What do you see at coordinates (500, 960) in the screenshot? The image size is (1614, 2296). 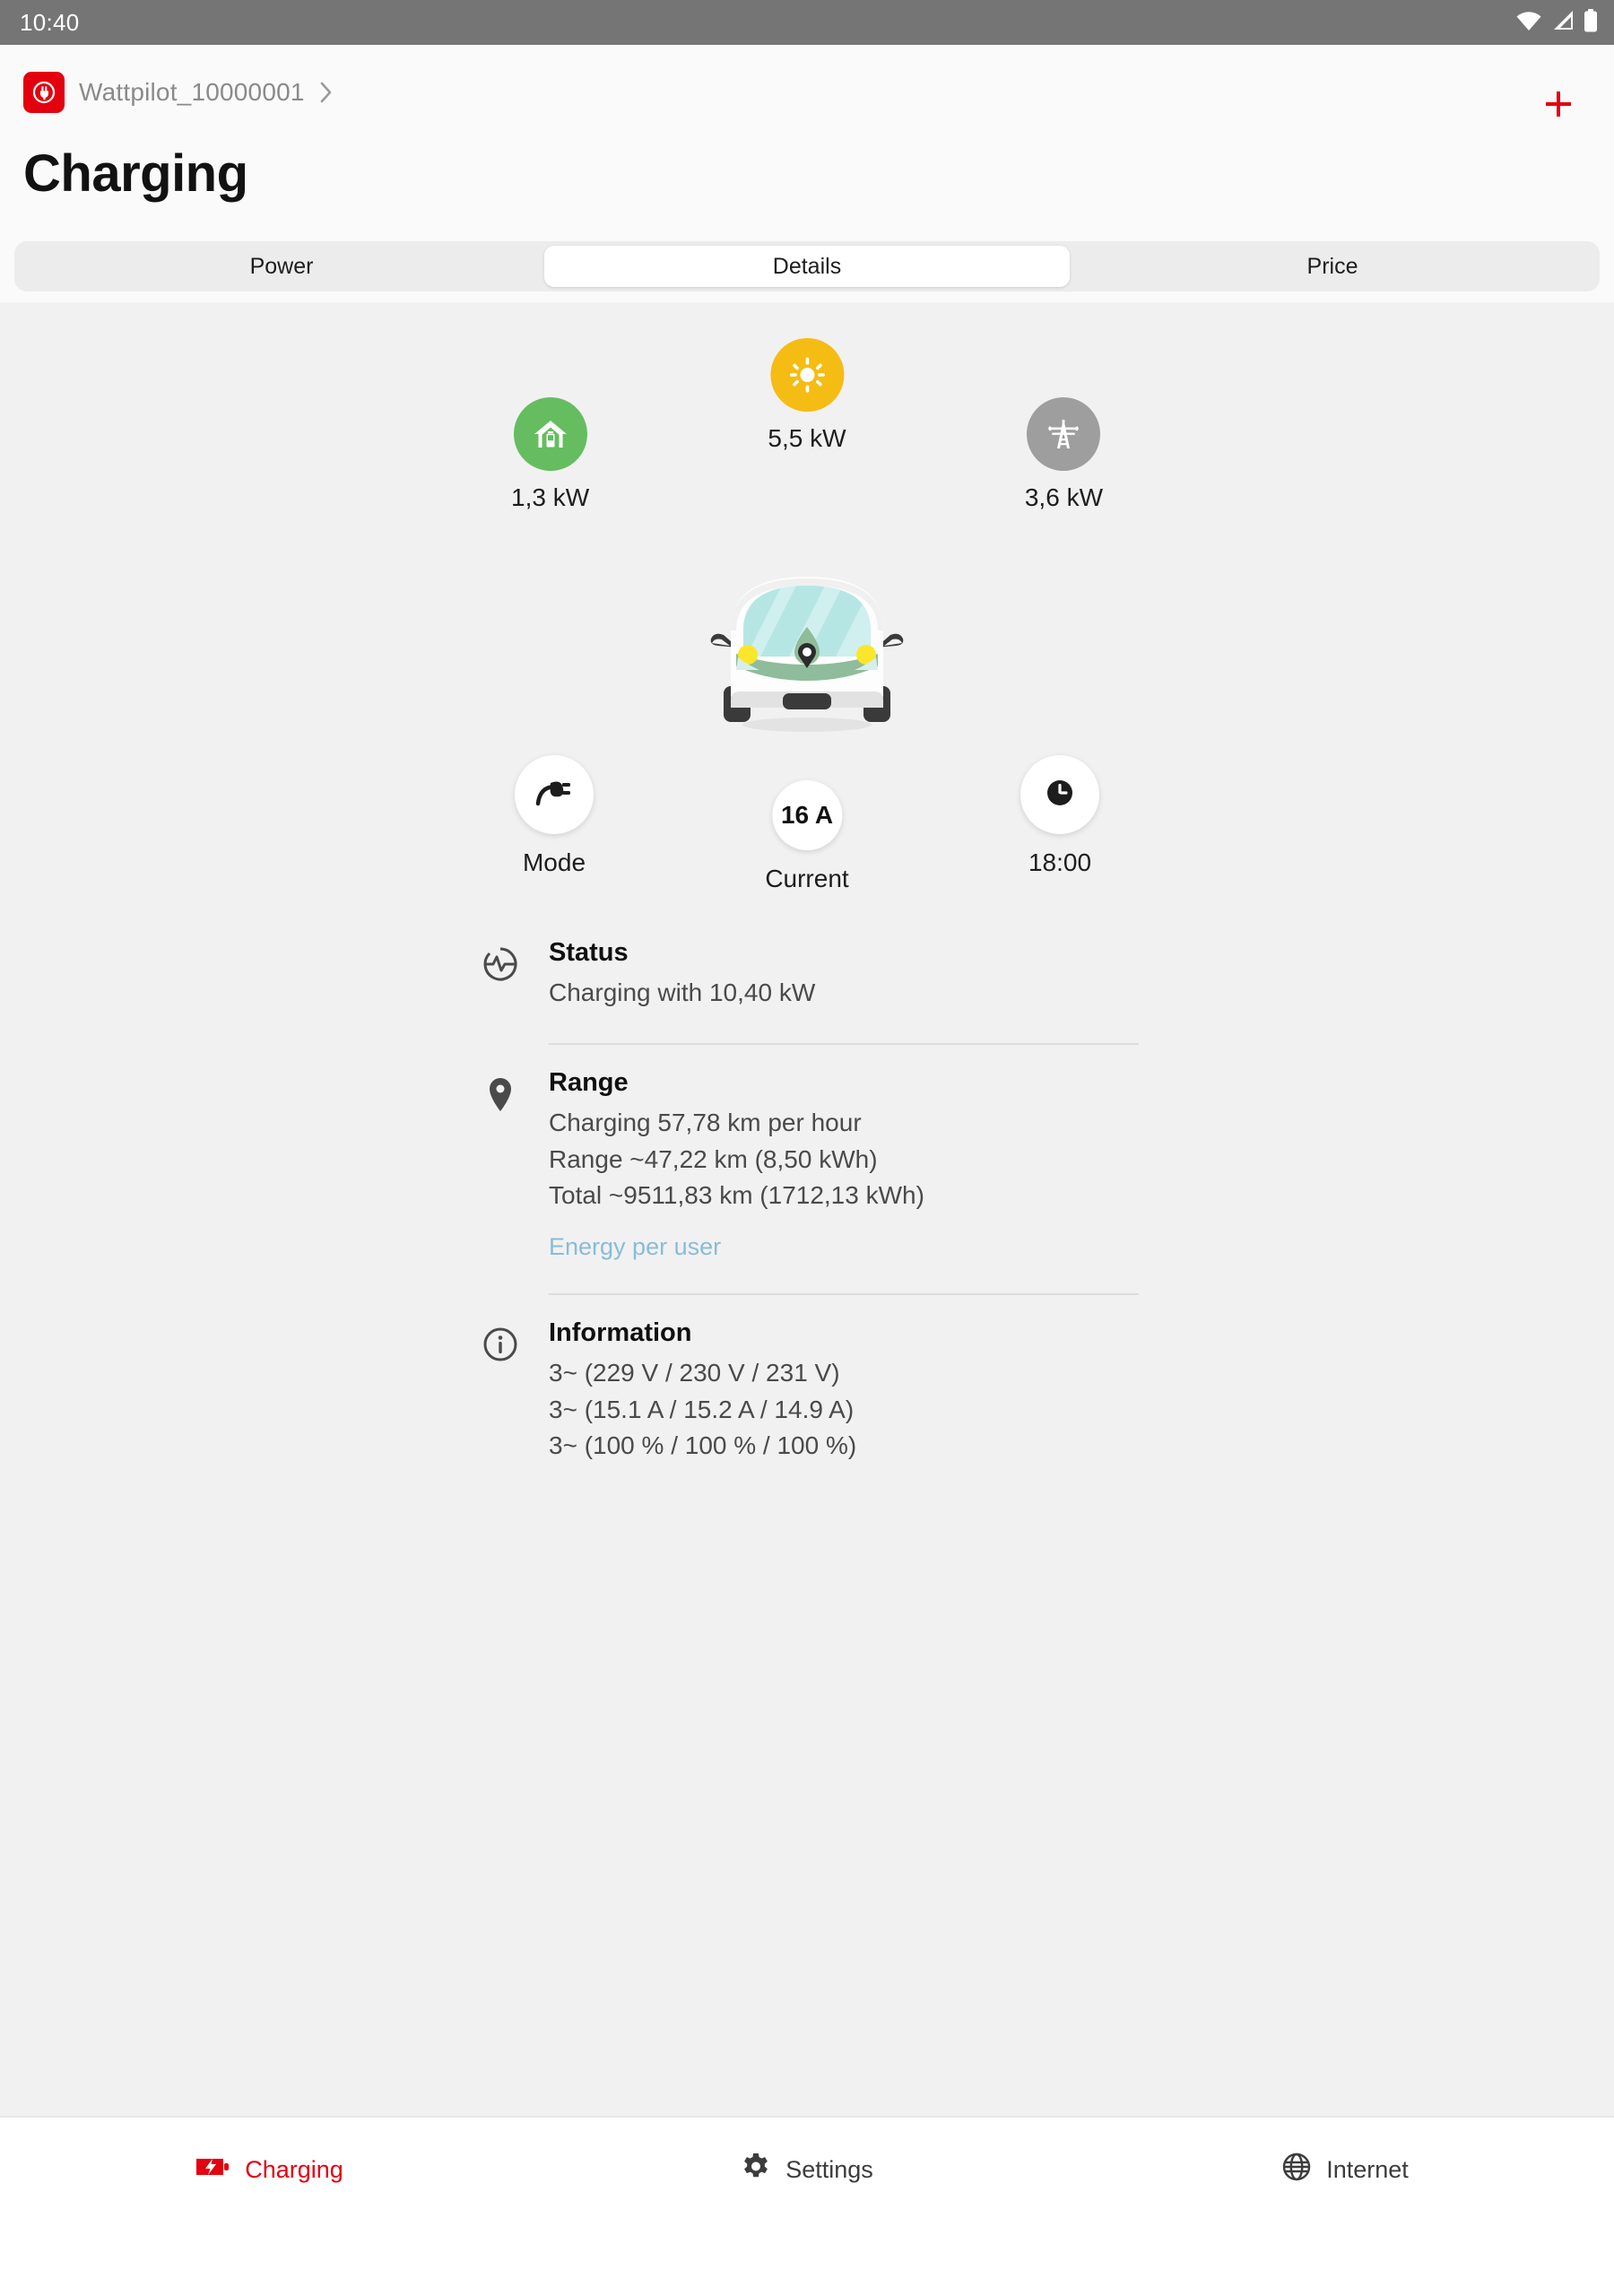 I see `activity-pulse-icon` at bounding box center [500, 960].